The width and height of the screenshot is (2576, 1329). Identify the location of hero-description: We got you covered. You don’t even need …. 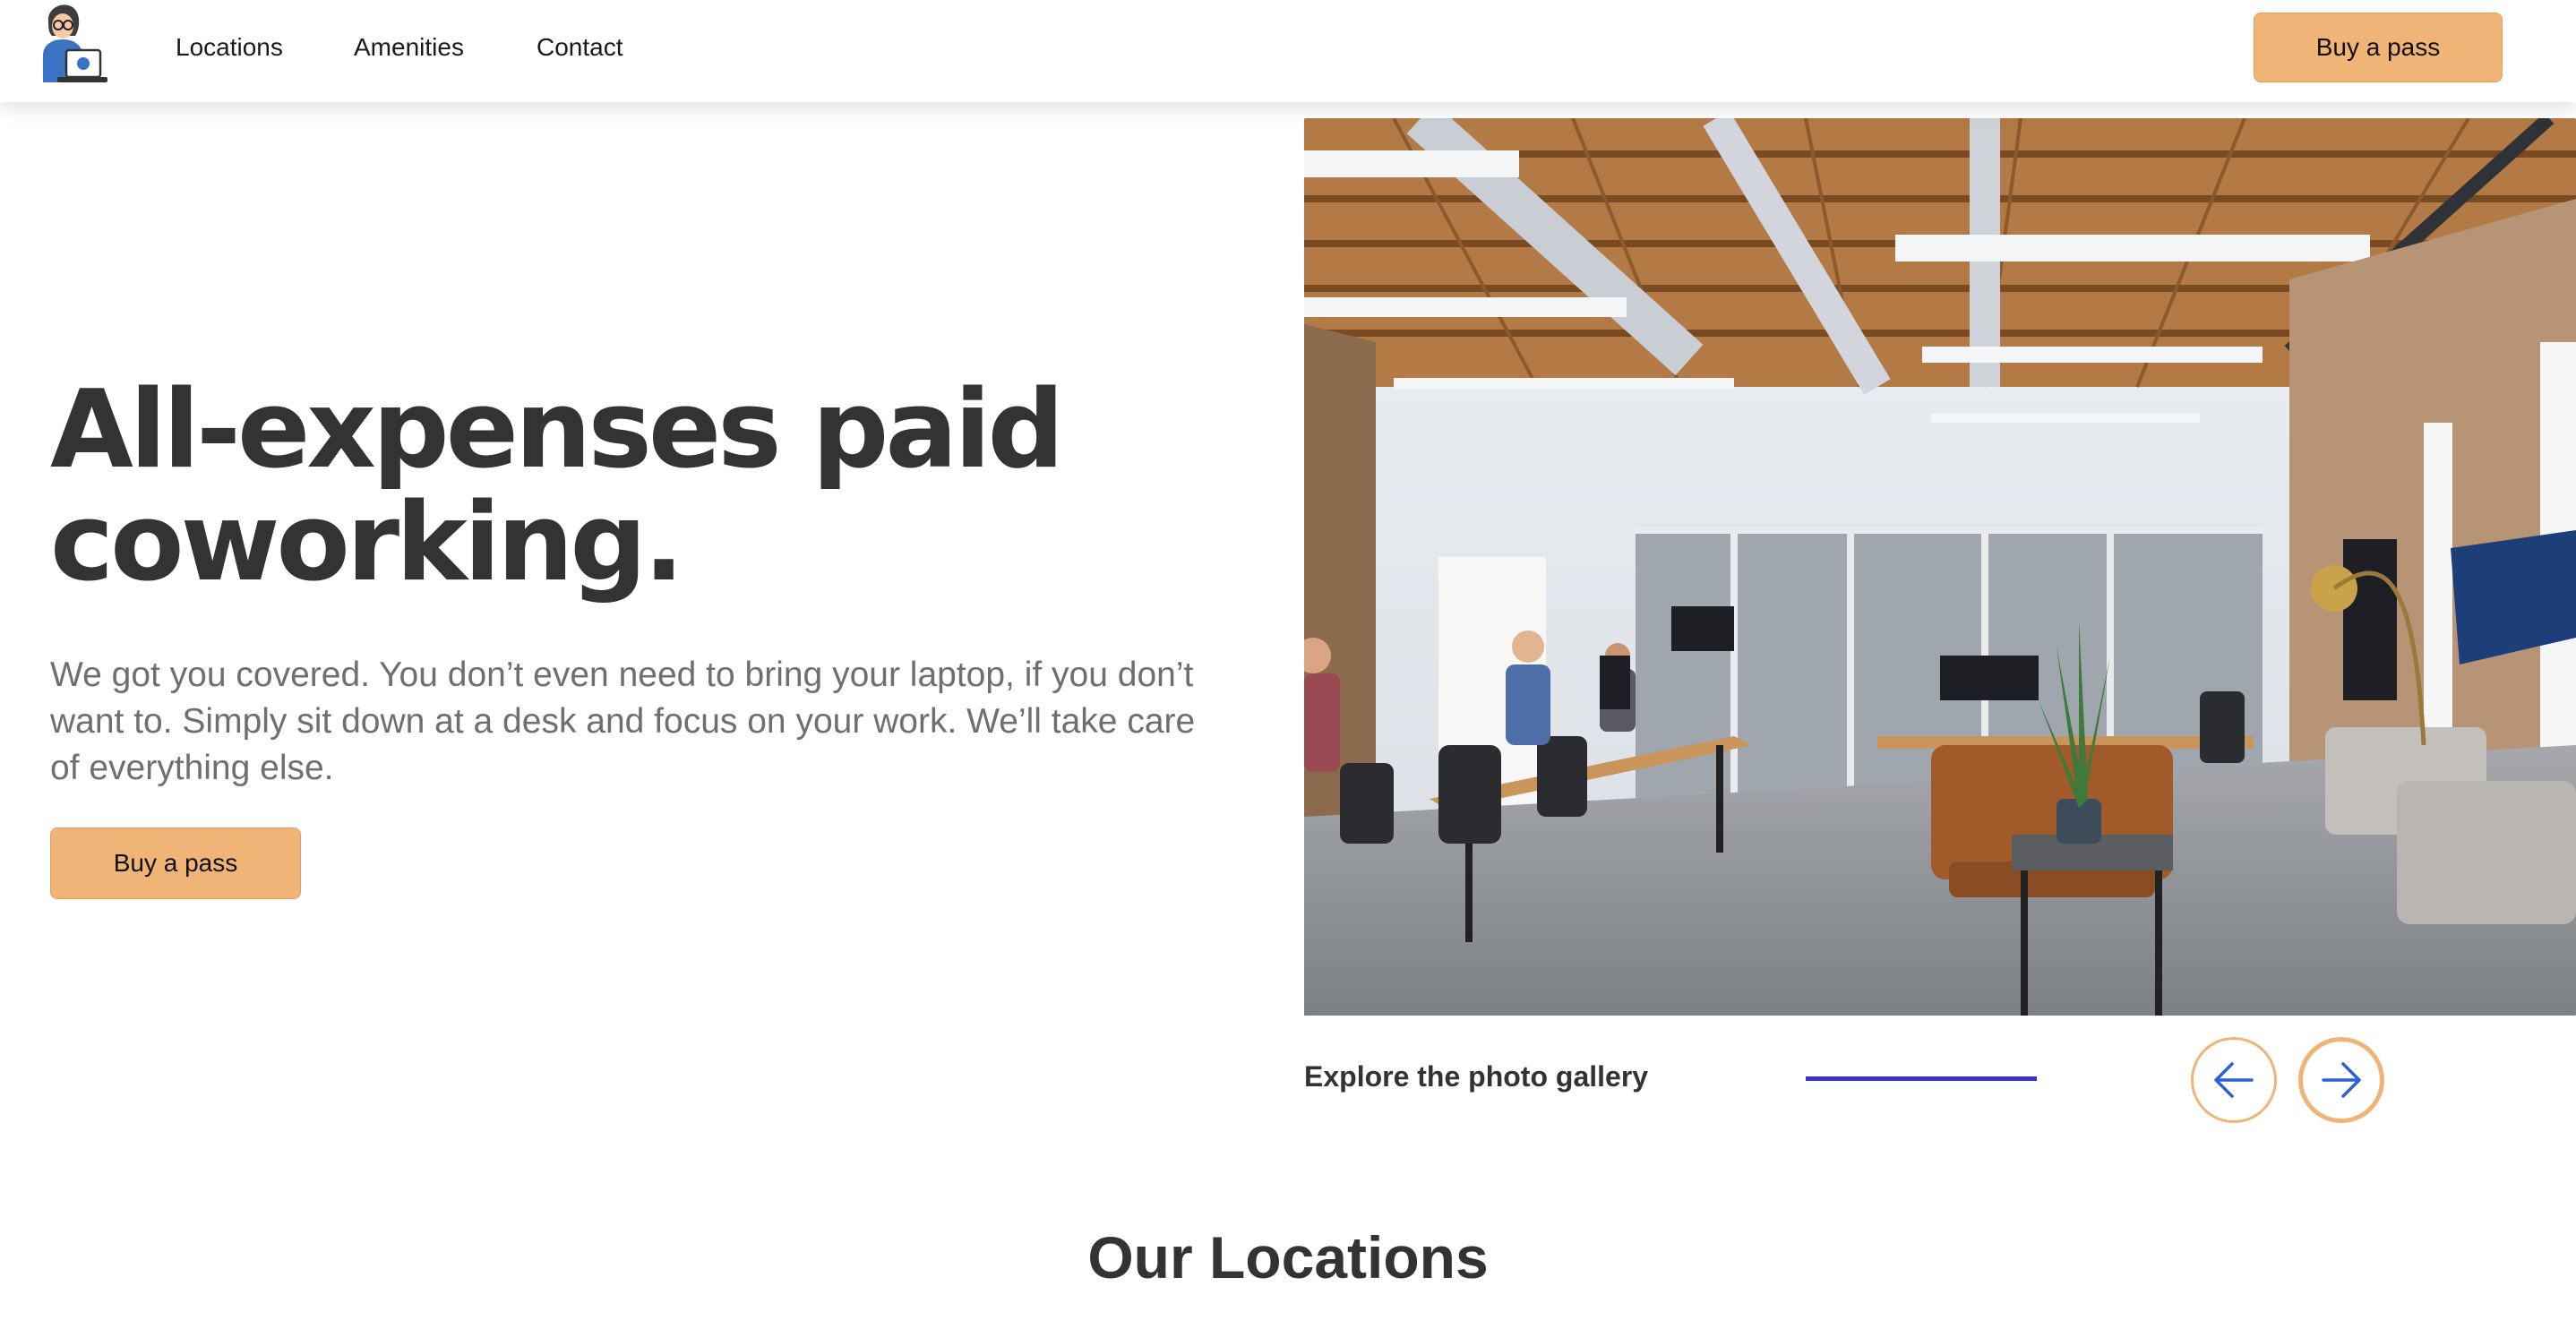
(623, 721).